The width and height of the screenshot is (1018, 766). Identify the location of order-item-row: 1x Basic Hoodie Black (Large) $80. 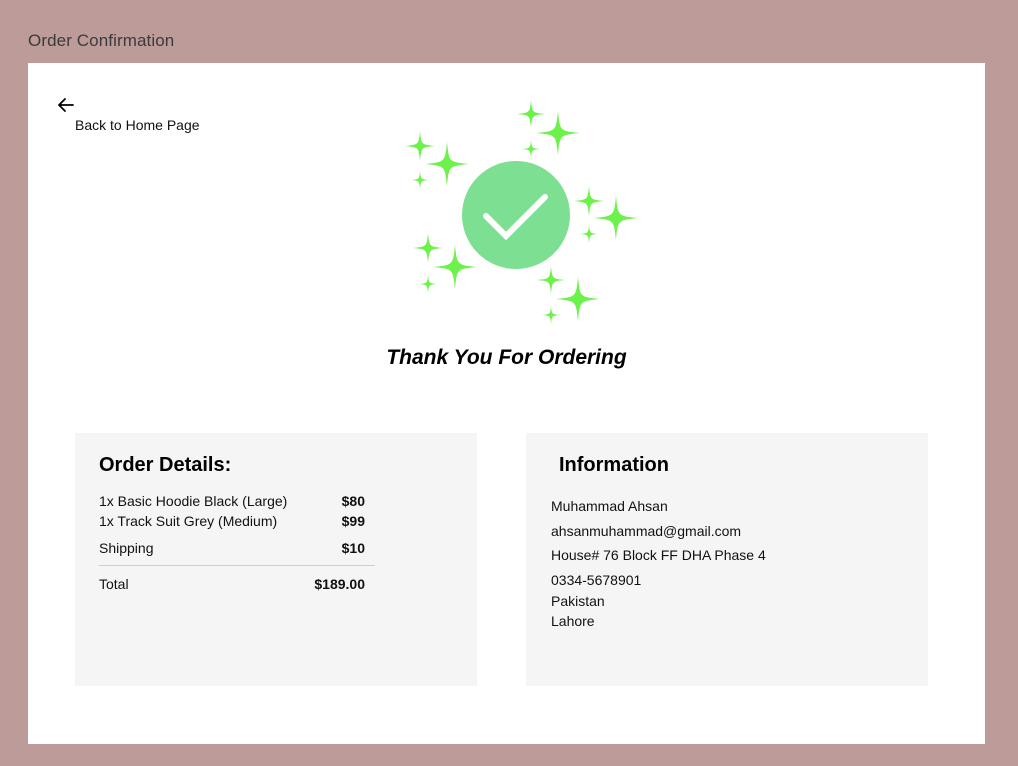
(232, 503).